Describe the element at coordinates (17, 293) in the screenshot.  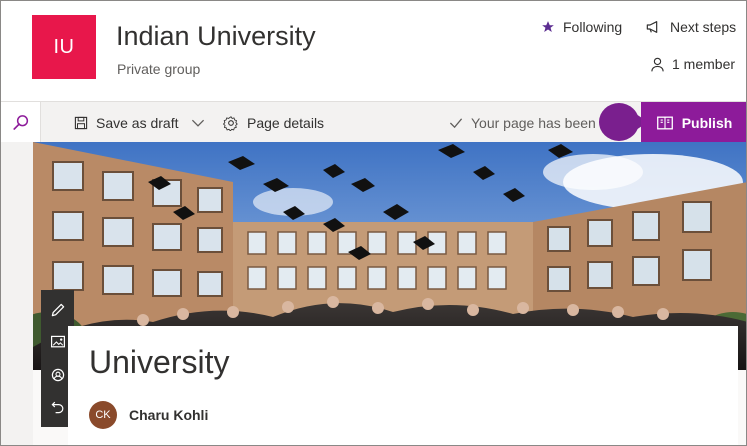
I see `canvas-gutter` at that location.